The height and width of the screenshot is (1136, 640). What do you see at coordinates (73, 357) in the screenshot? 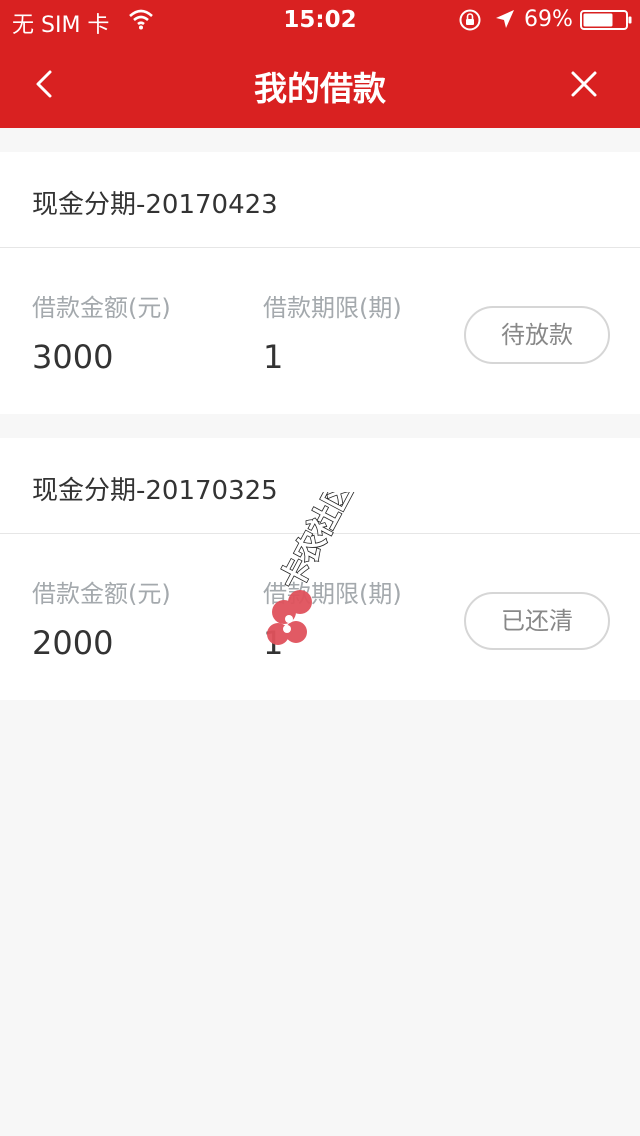
I see `amount-value: 3000` at bounding box center [73, 357].